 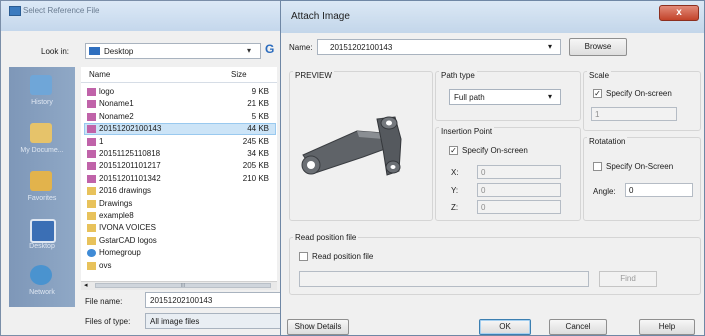 What do you see at coordinates (116, 203) in the screenshot?
I see `file-name: Drawings` at bounding box center [116, 203].